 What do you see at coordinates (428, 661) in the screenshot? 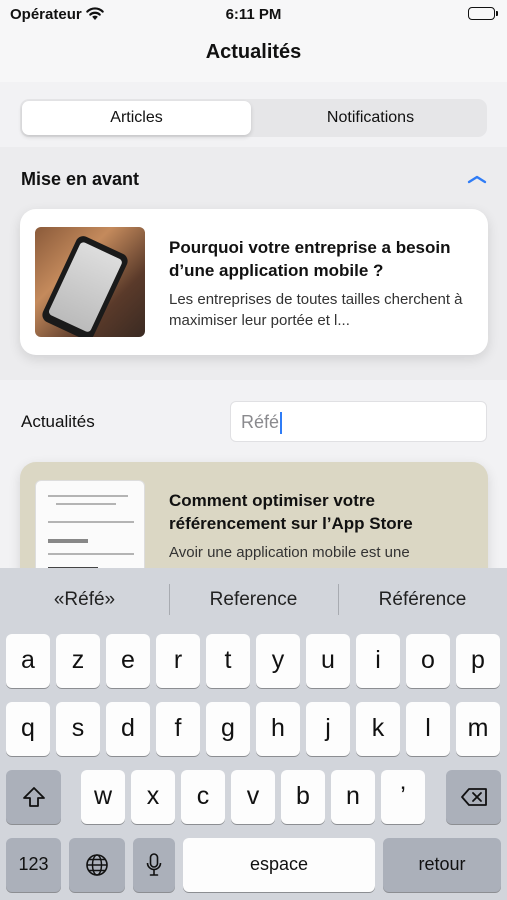
I see `key-o: o` at bounding box center [428, 661].